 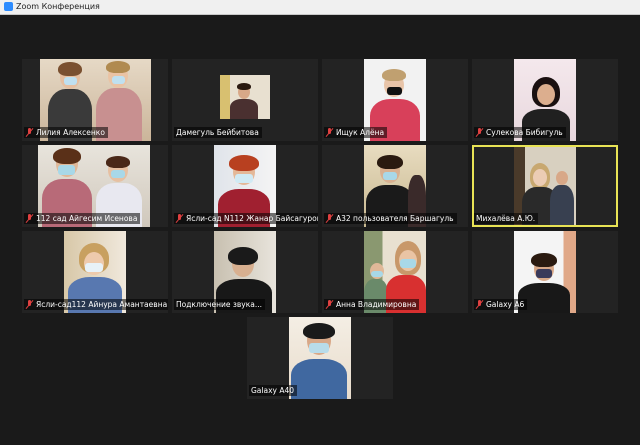 I want to click on participant-tile: Дамегуль Бейбитова, so click(x=245, y=100).